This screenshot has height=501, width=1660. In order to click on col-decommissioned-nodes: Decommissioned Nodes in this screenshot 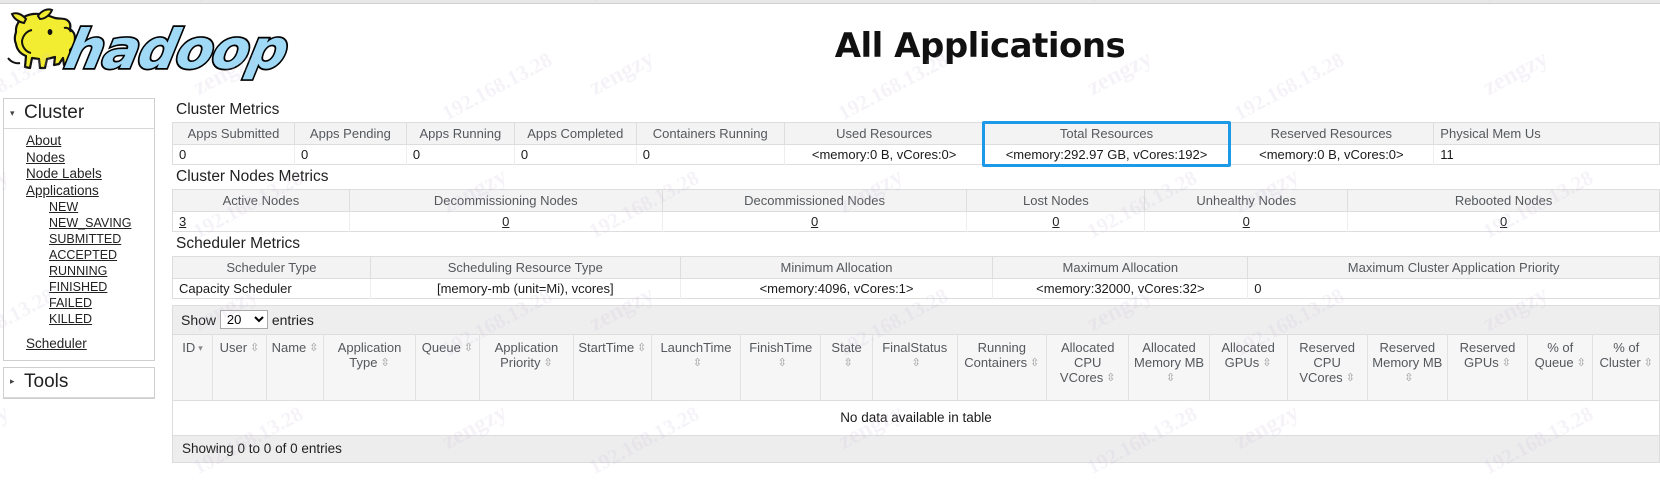, I will do `click(815, 200)`.